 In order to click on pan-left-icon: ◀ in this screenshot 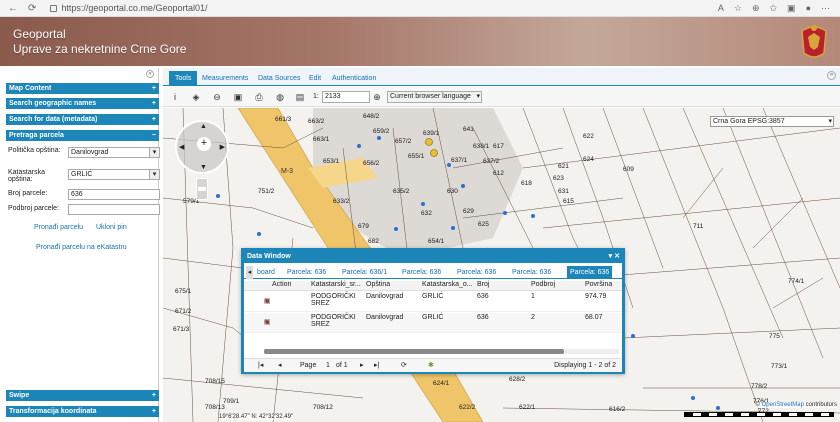, I will do `click(181, 147)`.